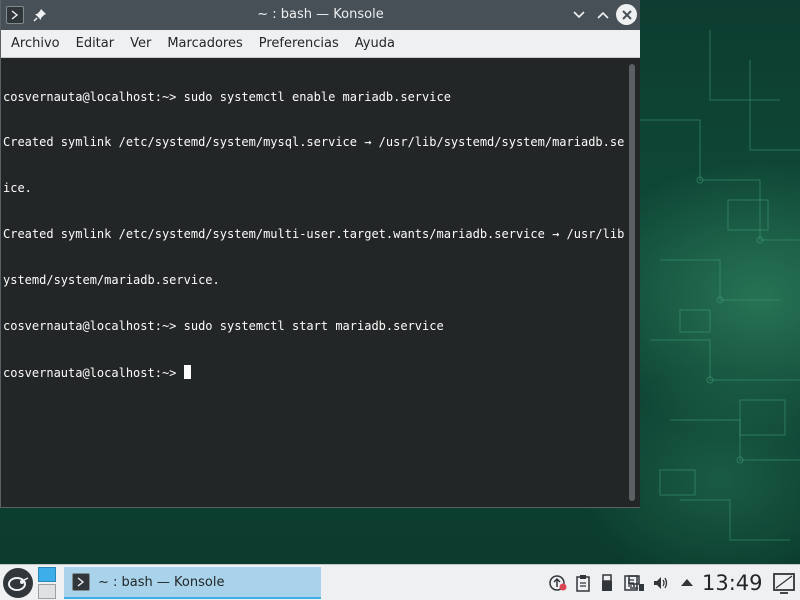  I want to click on window-title: ~ : bash — Konsole, so click(320, 14).